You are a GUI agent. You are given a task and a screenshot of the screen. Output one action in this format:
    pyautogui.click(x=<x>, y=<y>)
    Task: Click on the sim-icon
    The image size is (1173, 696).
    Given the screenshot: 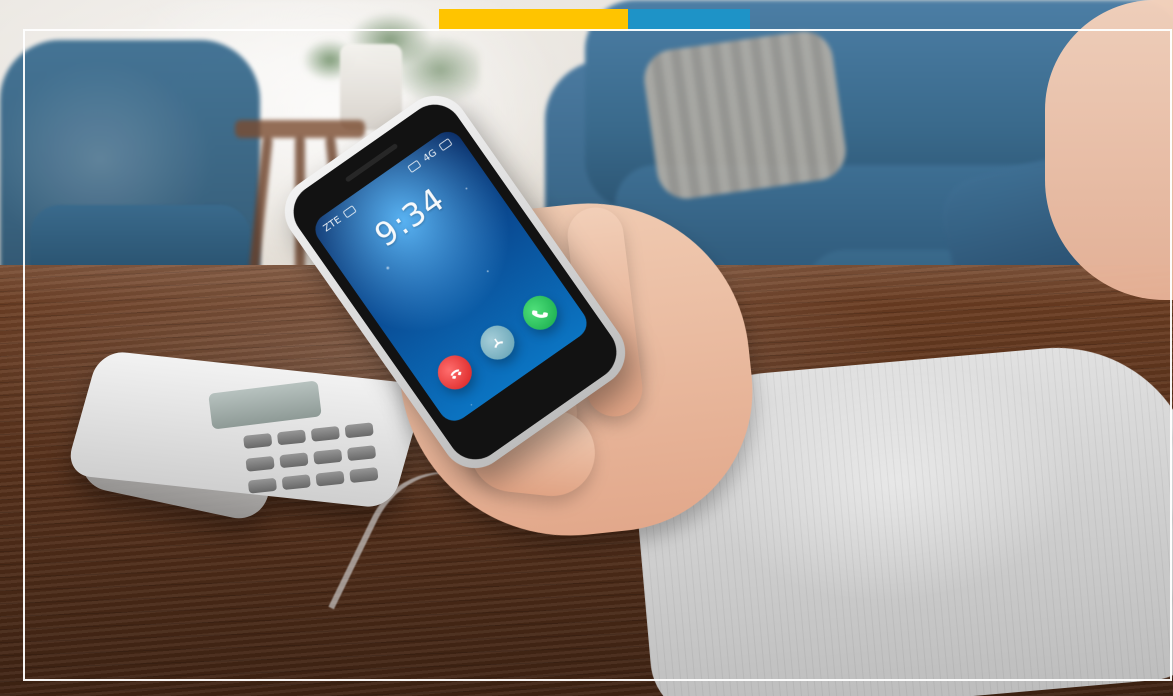 What is the action you would take?
    pyautogui.click(x=350, y=211)
    